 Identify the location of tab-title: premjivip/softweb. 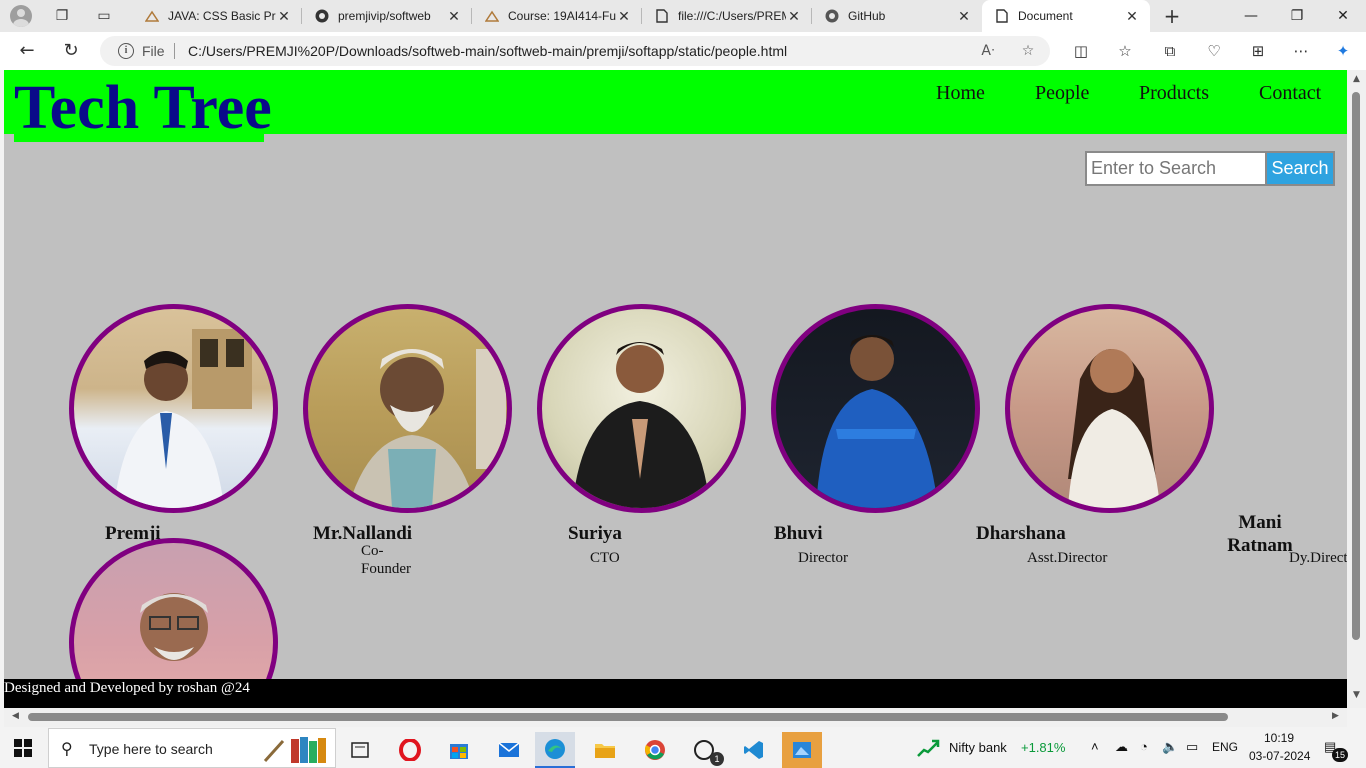
(384, 16).